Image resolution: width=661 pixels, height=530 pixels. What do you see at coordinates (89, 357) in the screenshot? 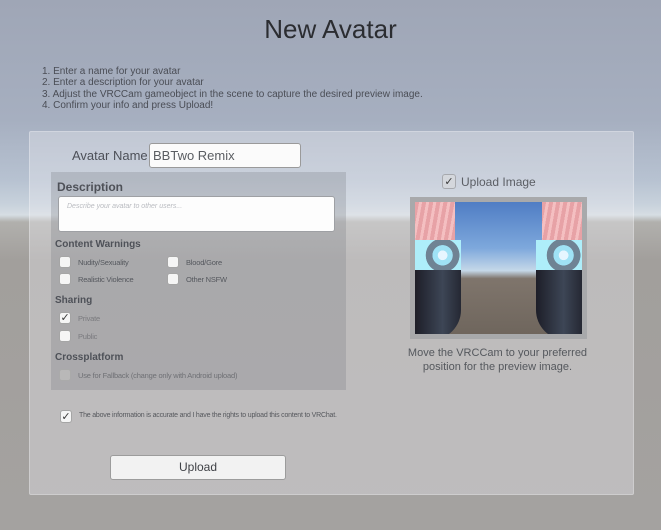
I see `crossplatform-heading: Crossplatform` at bounding box center [89, 357].